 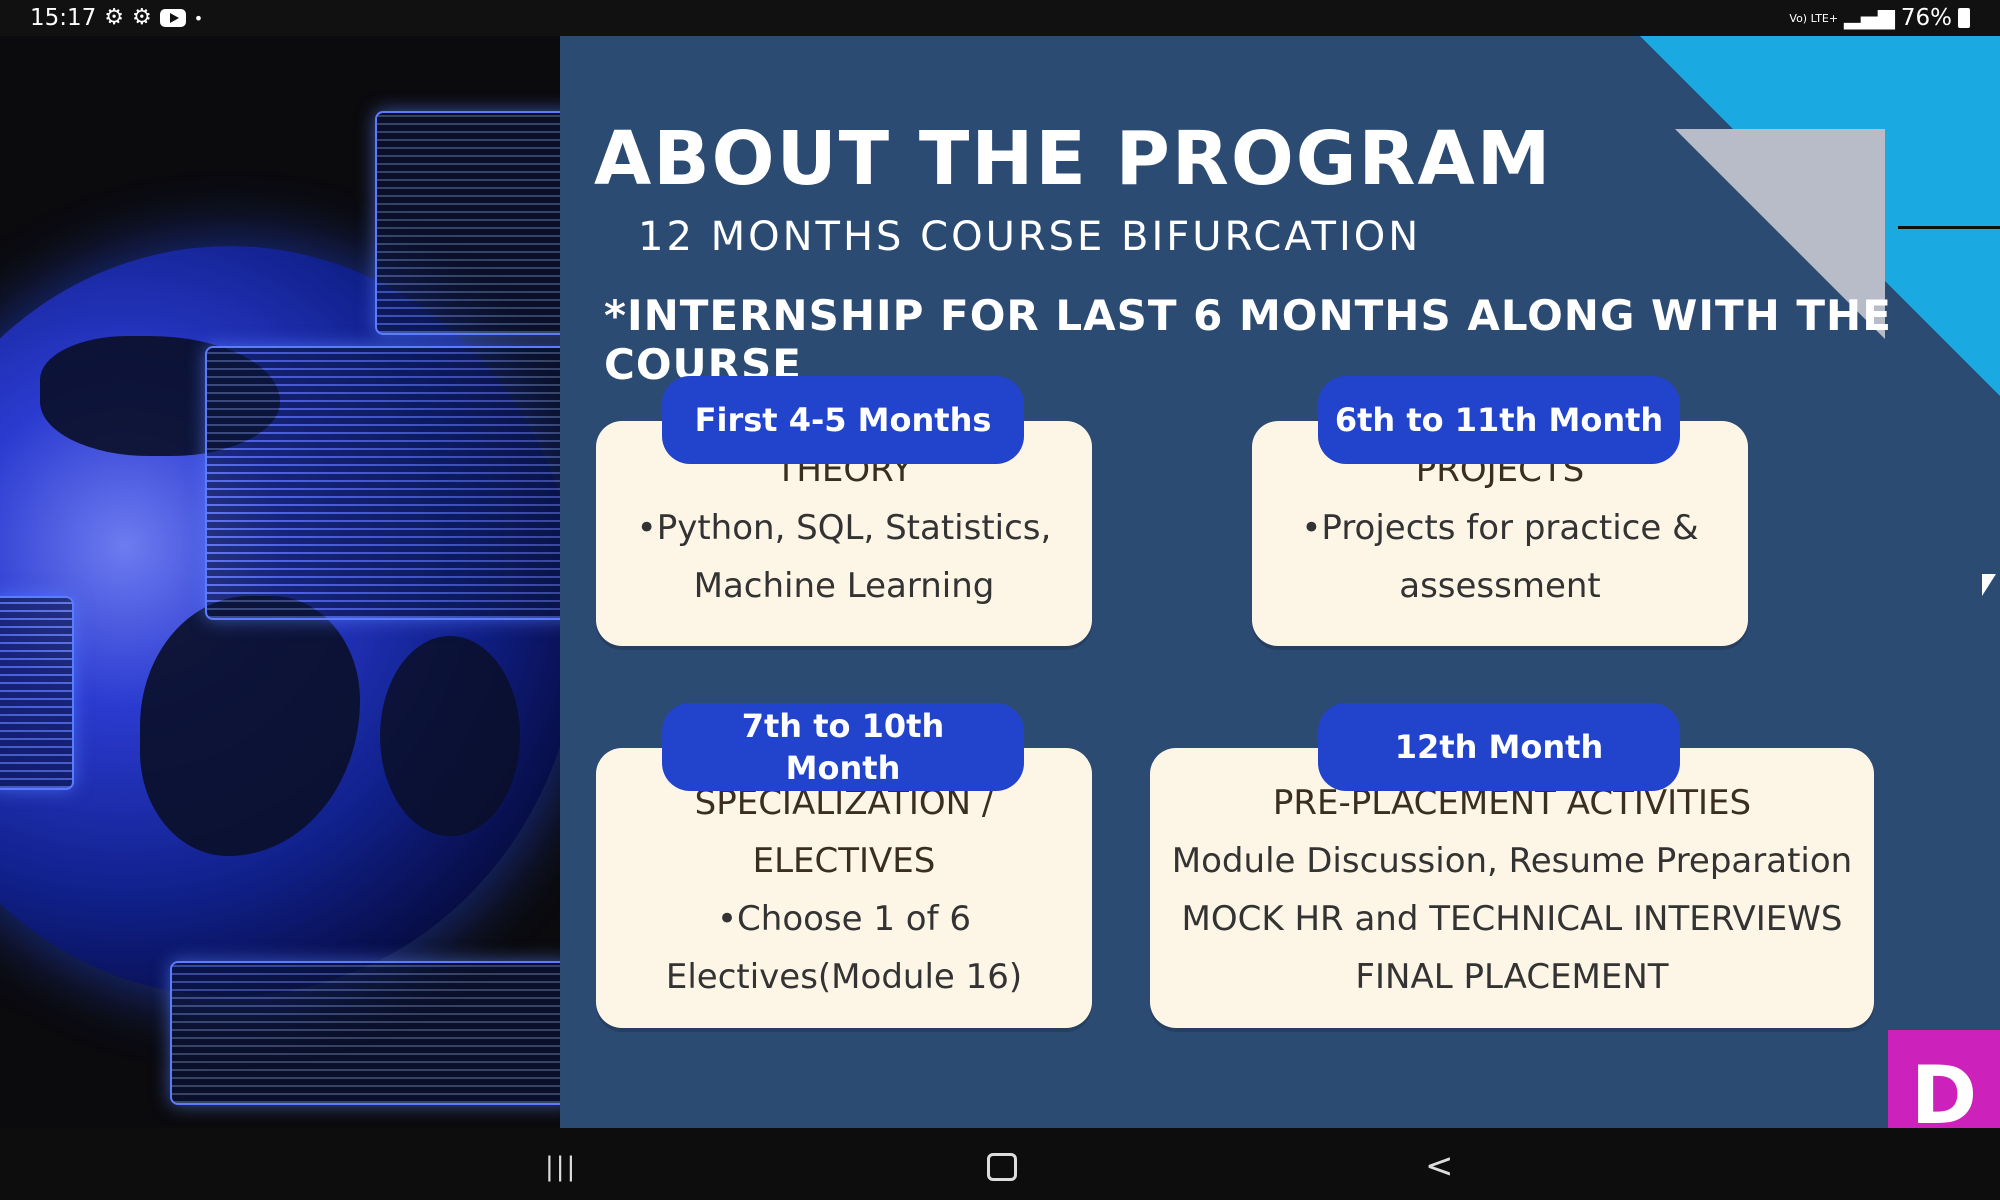 I want to click on status-left: 15:17 ⚙ ⚙ •, so click(x=116, y=18).